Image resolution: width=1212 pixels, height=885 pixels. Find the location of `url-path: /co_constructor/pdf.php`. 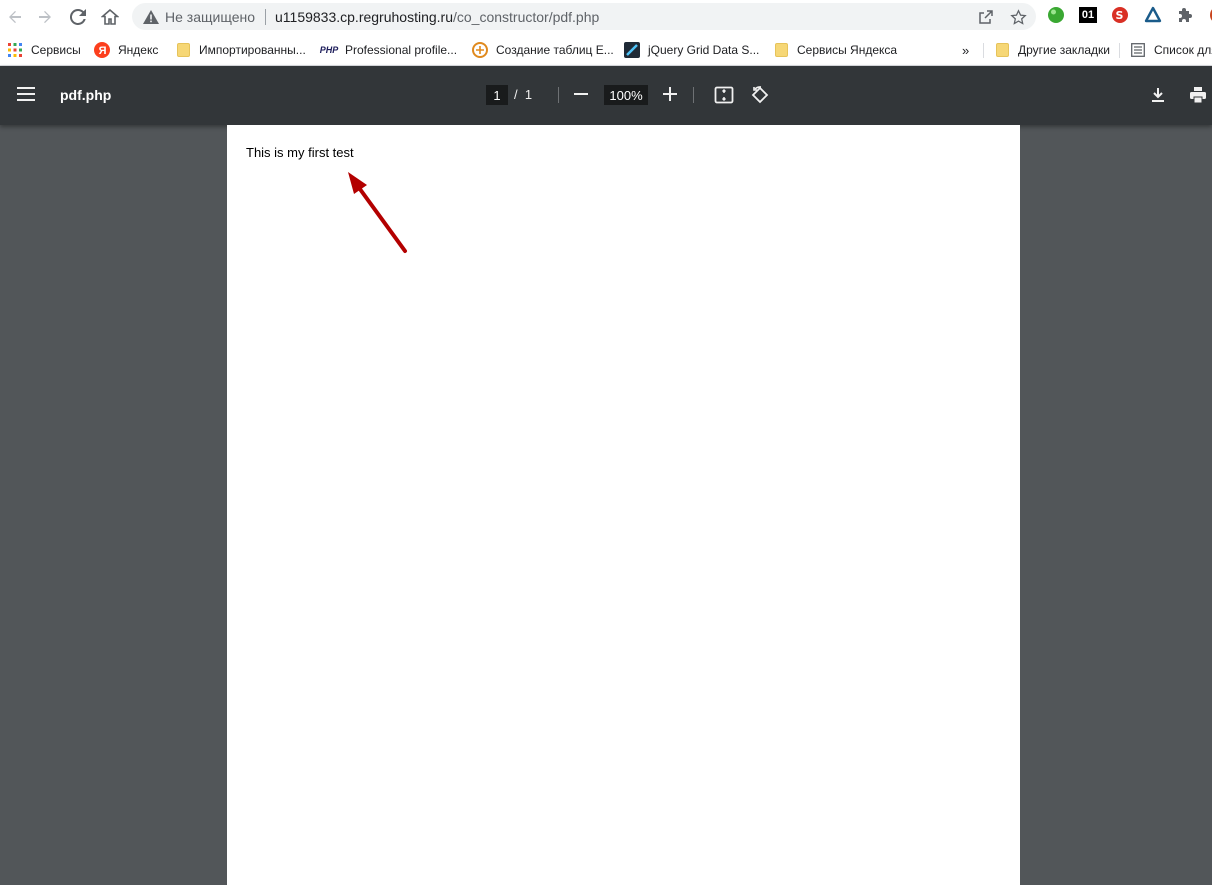

url-path: /co_constructor/pdf.php is located at coordinates (526, 16).